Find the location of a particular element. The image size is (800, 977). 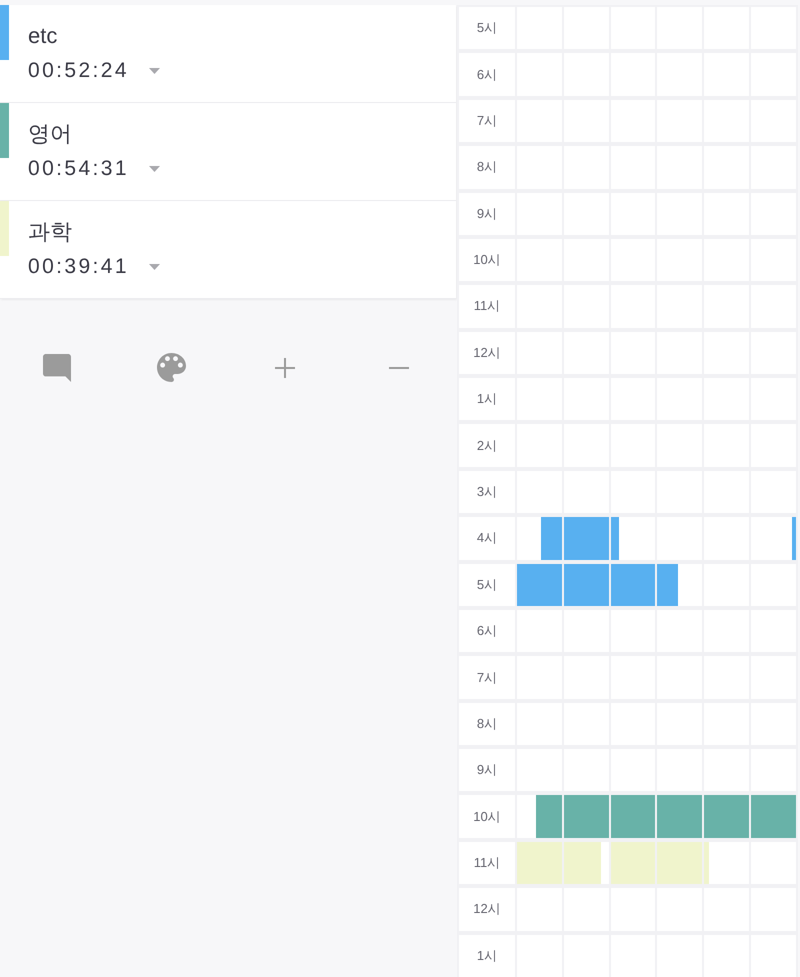

subject-card: 영어 00:54:31 is located at coordinates (228, 152).